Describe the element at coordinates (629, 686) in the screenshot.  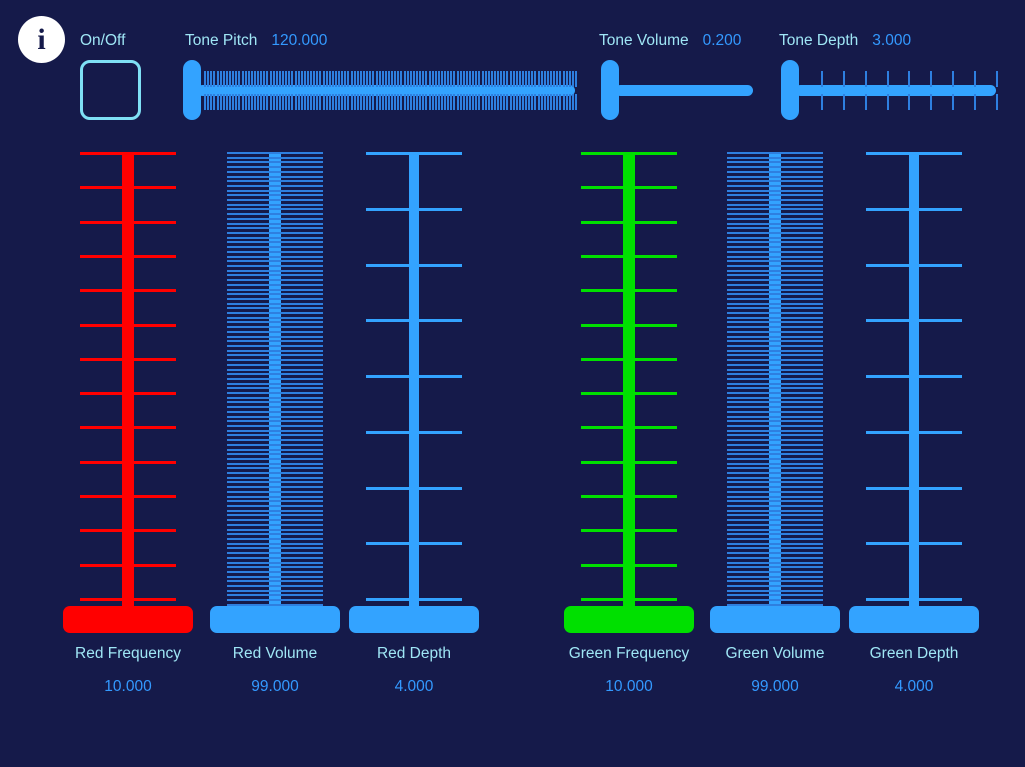
I see `green-frequency-value: 10.000` at that location.